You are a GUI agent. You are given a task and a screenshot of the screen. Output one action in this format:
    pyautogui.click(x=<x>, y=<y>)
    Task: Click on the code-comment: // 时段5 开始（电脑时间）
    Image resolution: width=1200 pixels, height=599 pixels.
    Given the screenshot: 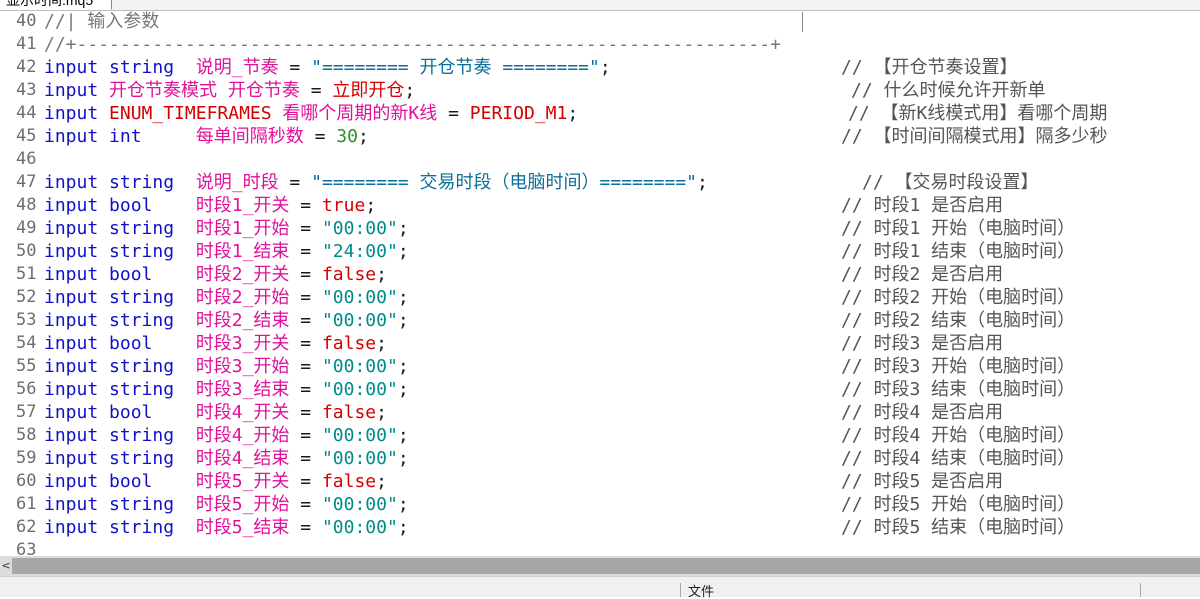 What is the action you would take?
    pyautogui.click(x=958, y=504)
    